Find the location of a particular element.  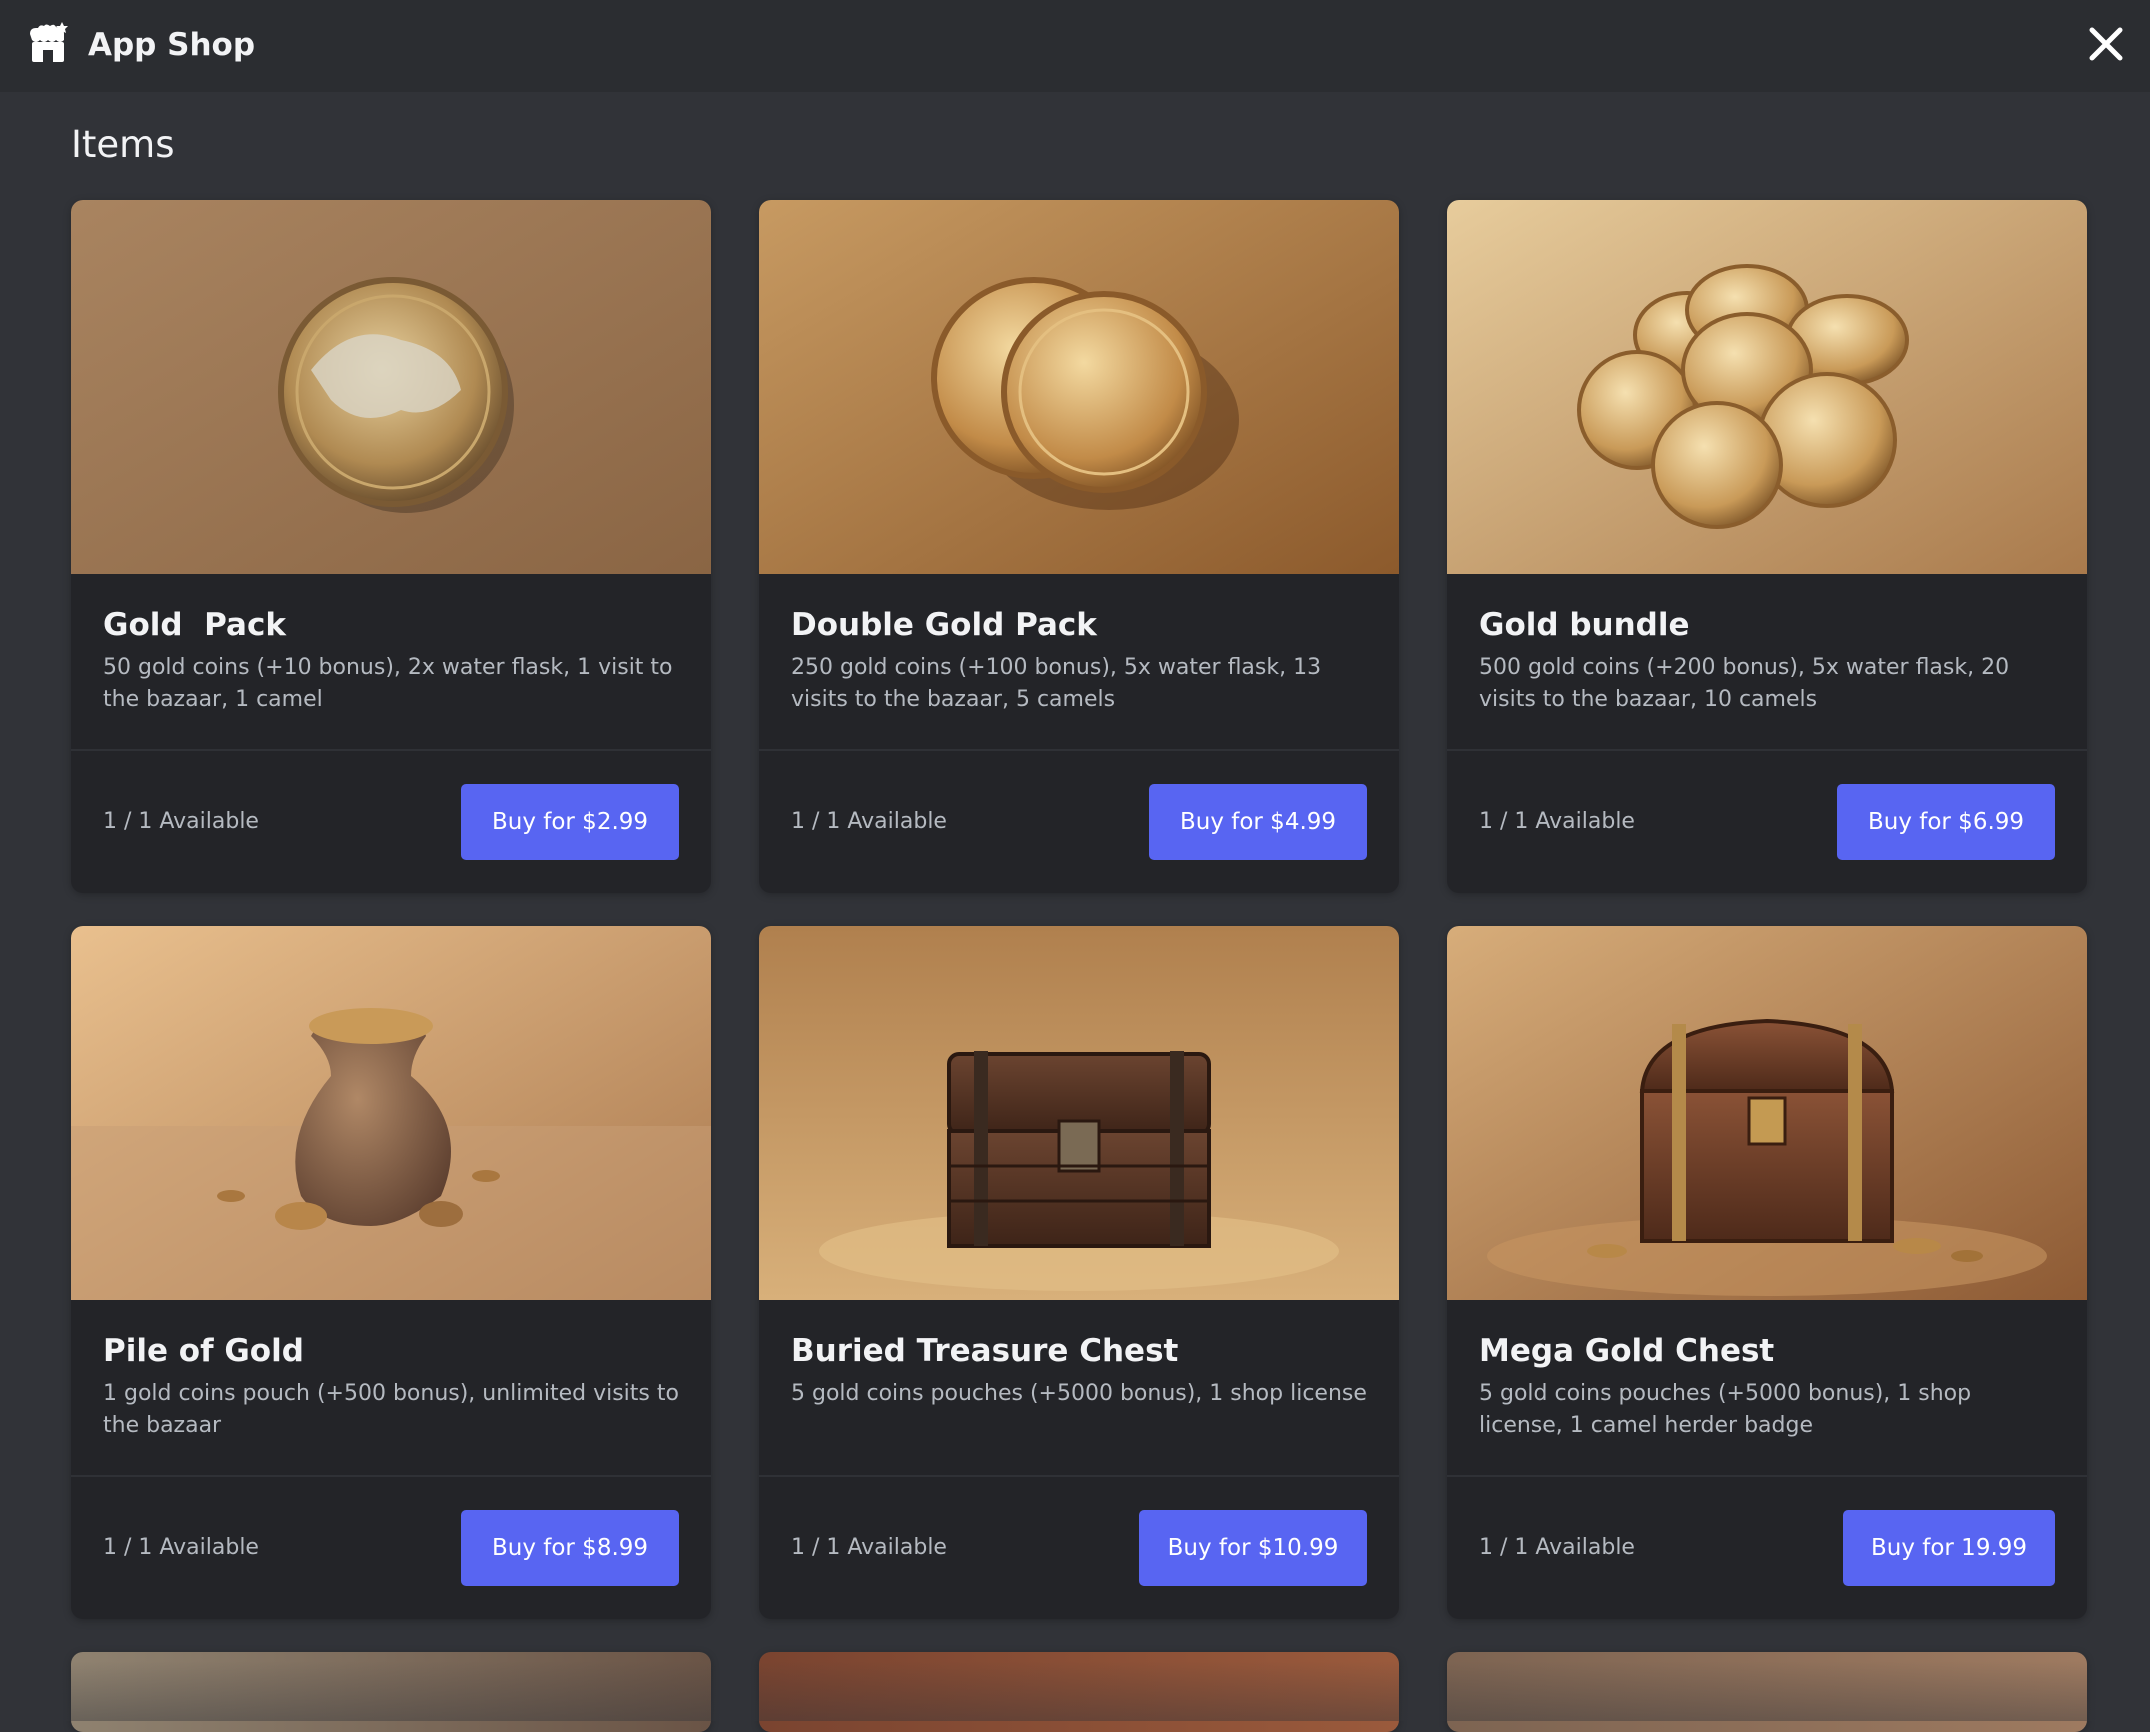

item-image-open-treasure-chest is located at coordinates (1767, 1113).